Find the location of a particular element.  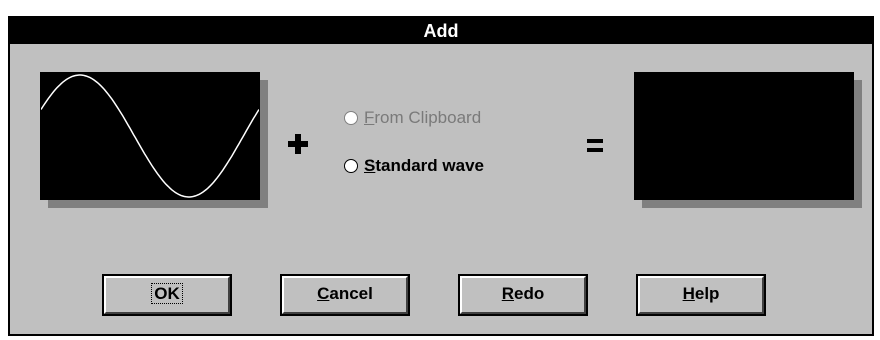

sine-wave-graph is located at coordinates (150, 136).